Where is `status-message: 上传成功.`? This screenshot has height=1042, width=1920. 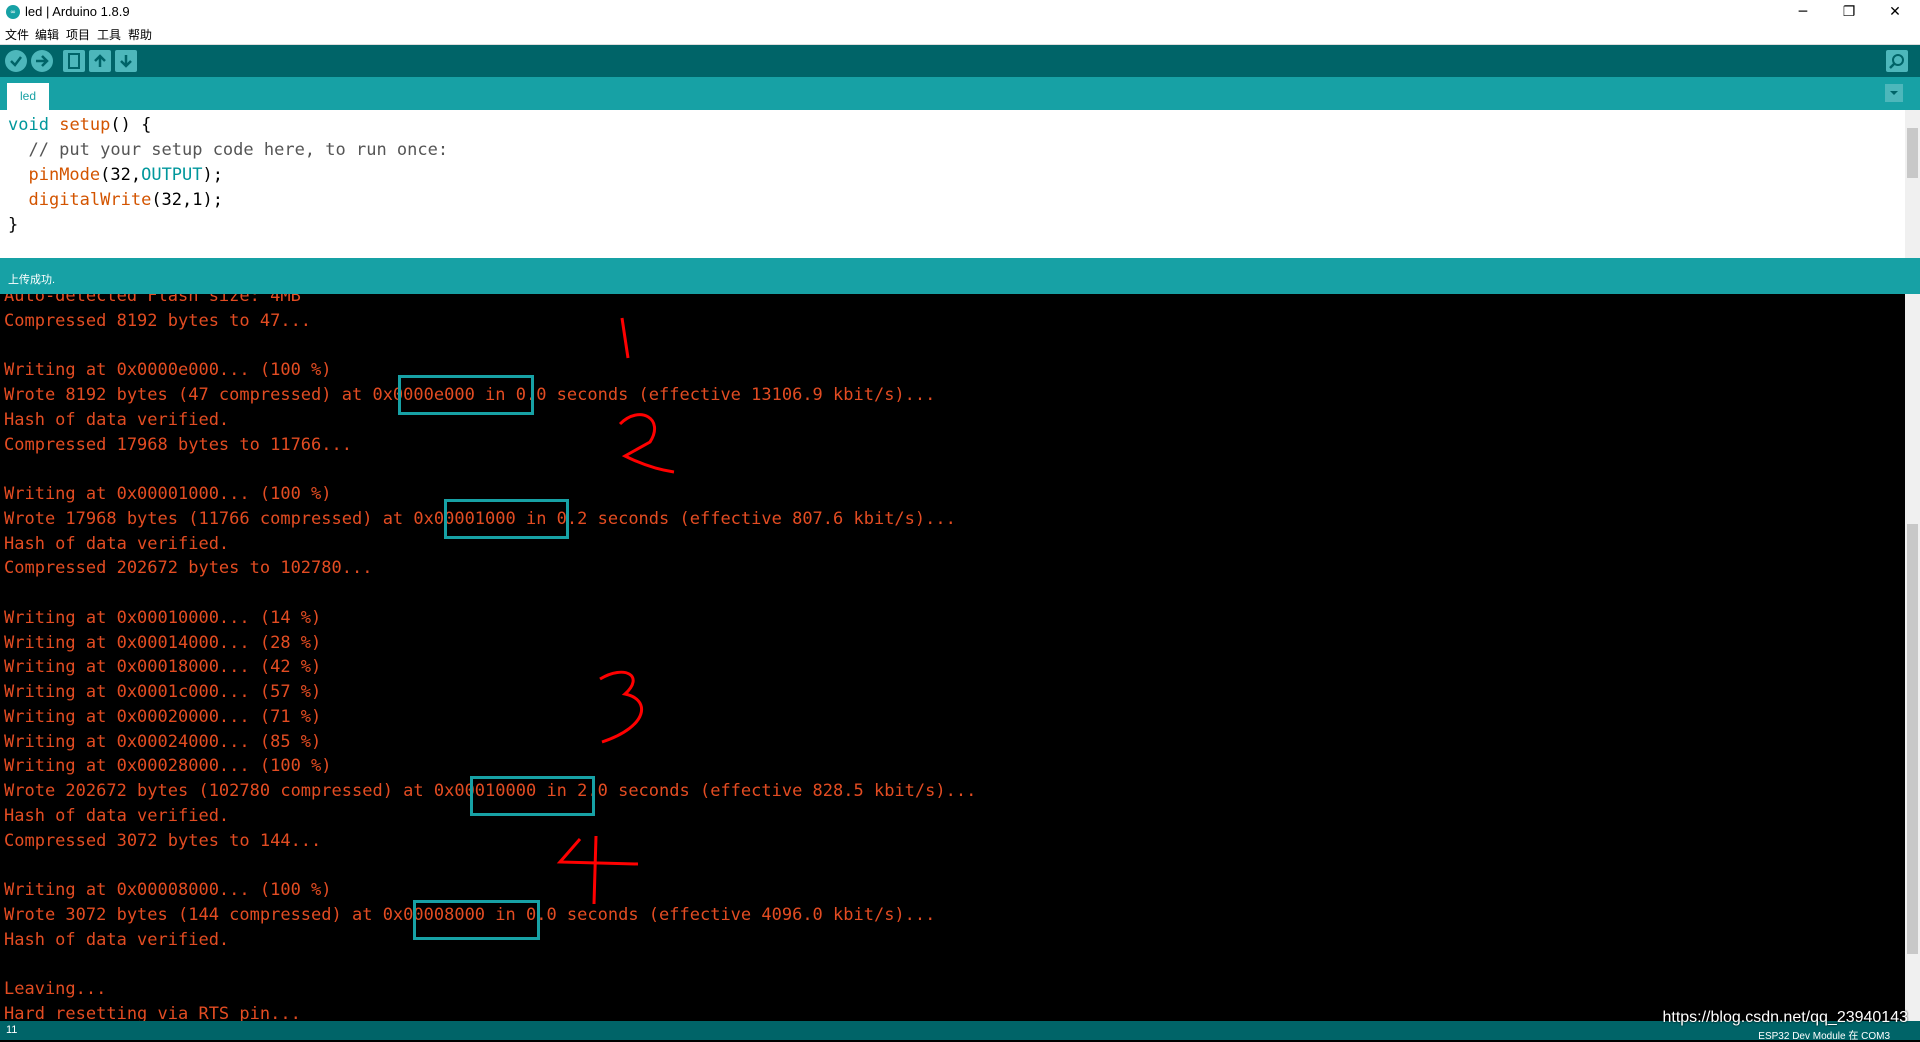
status-message: 上传成功. is located at coordinates (32, 280).